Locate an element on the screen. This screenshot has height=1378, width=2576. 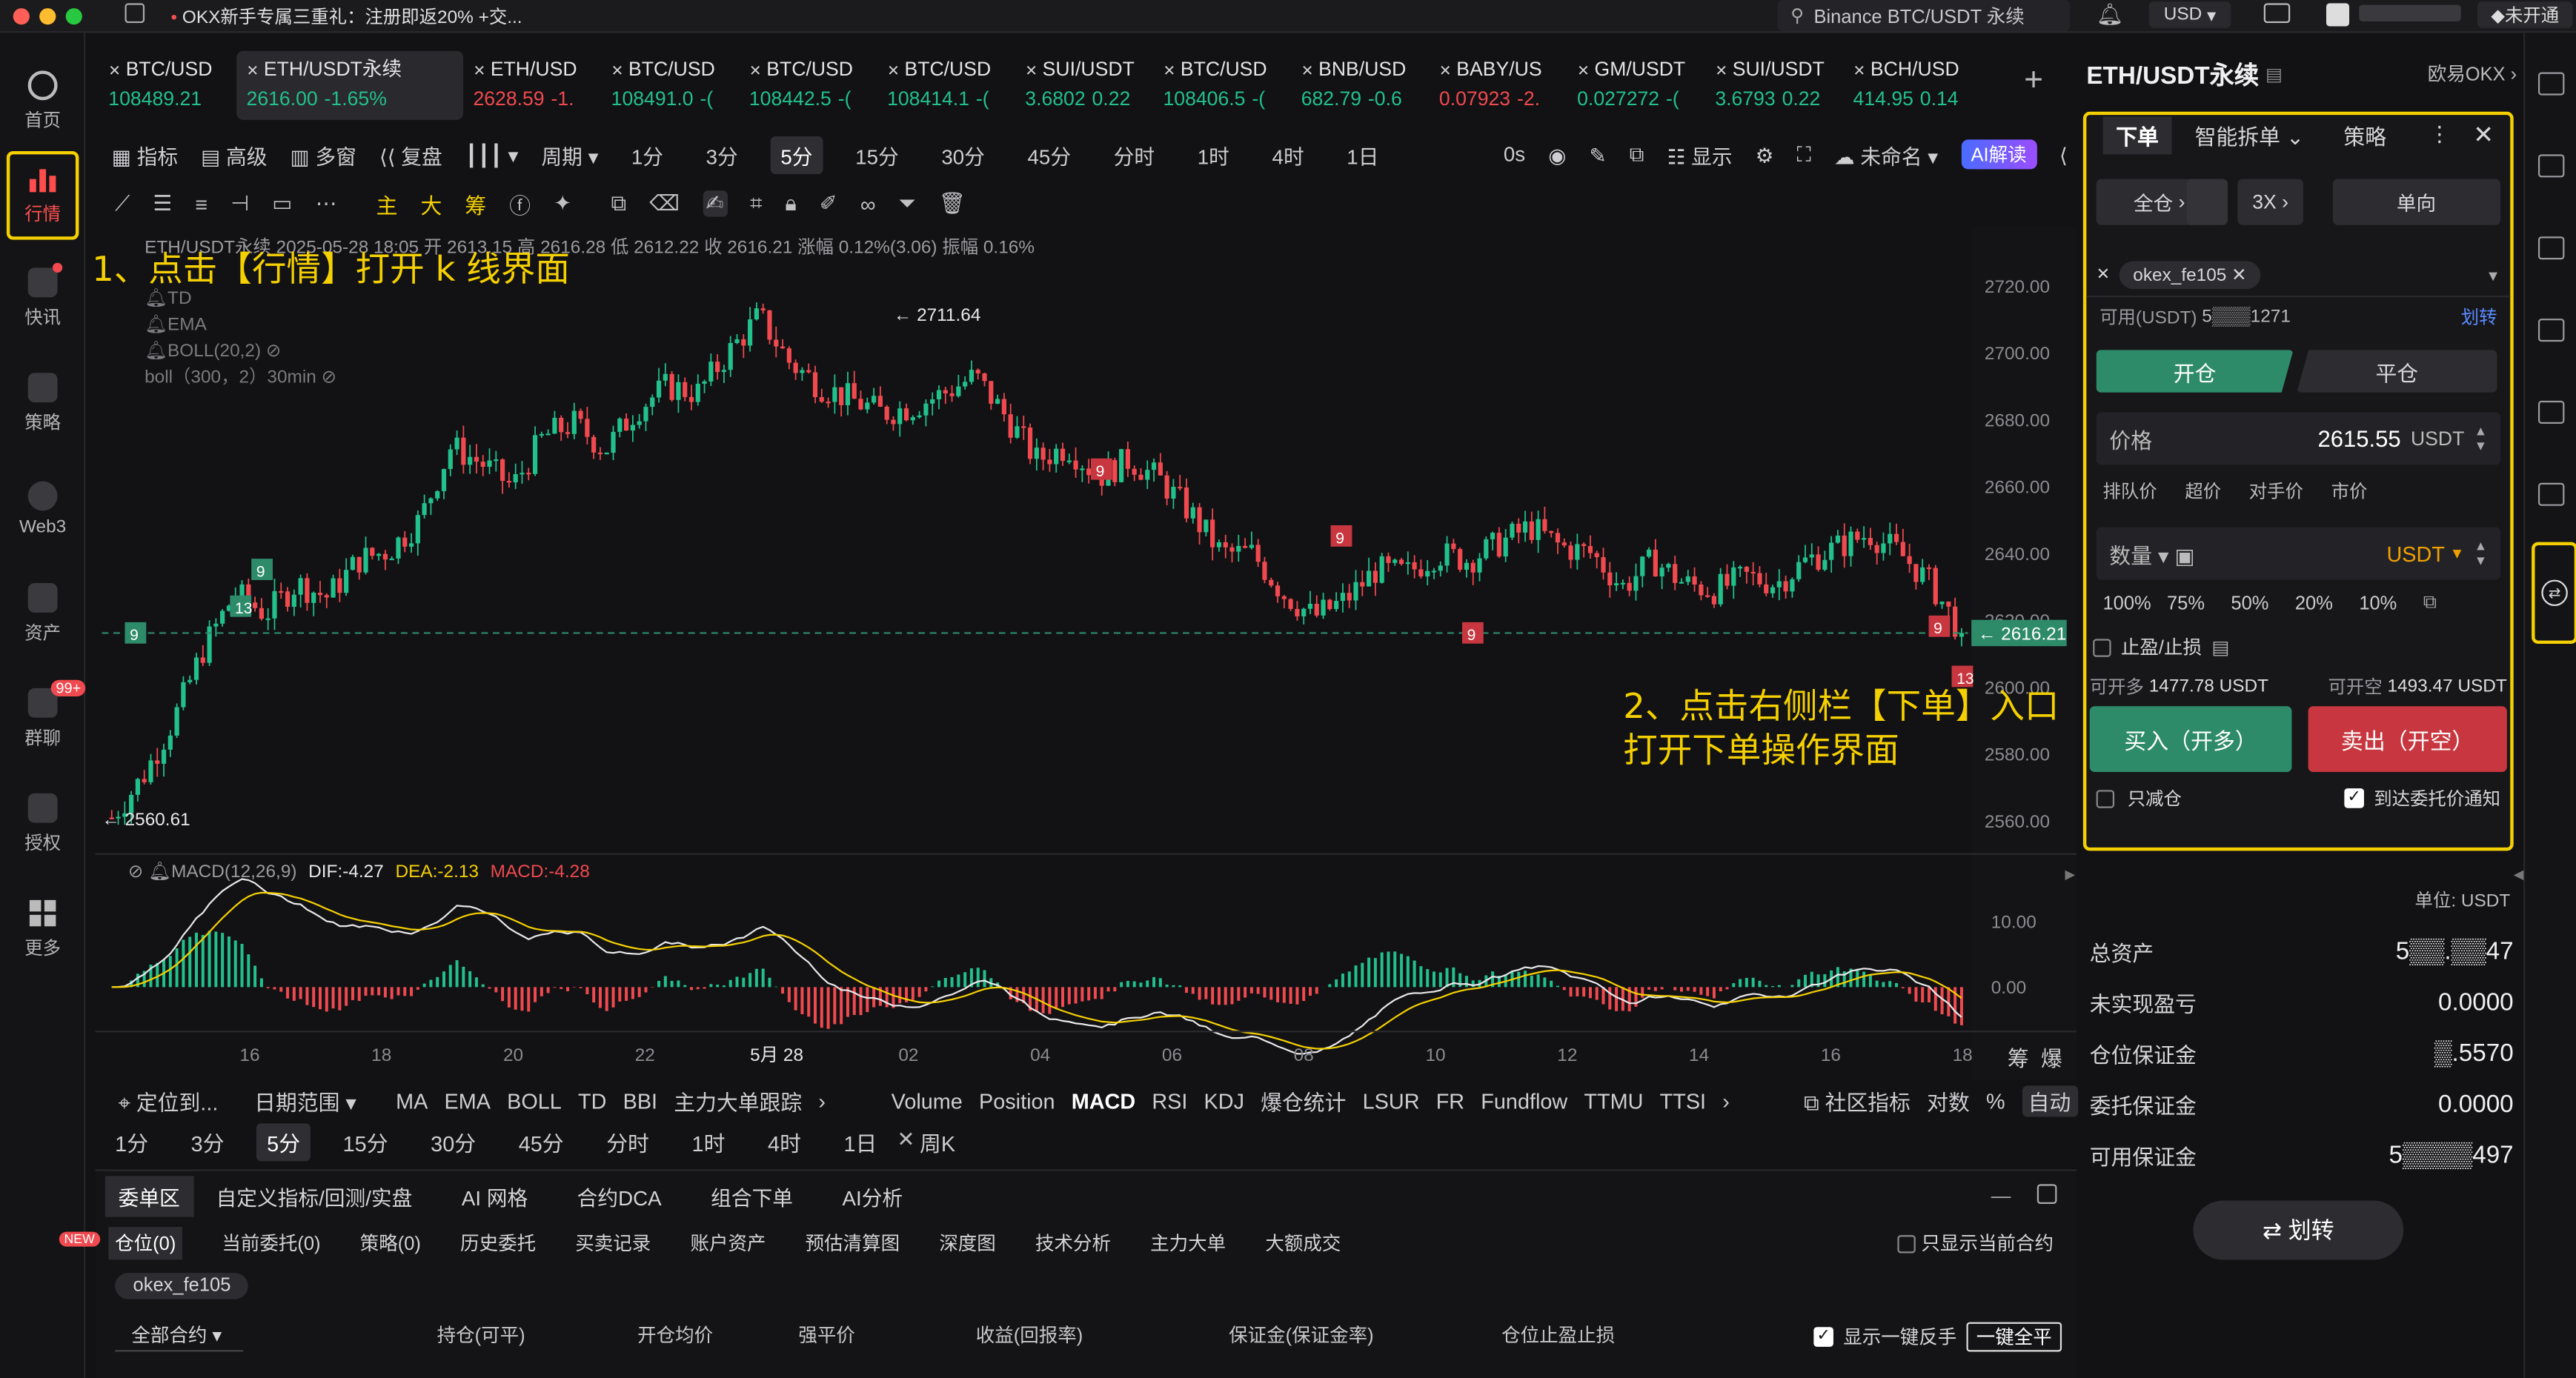
close-icon: ✕ is located at coordinates (2483, 135).